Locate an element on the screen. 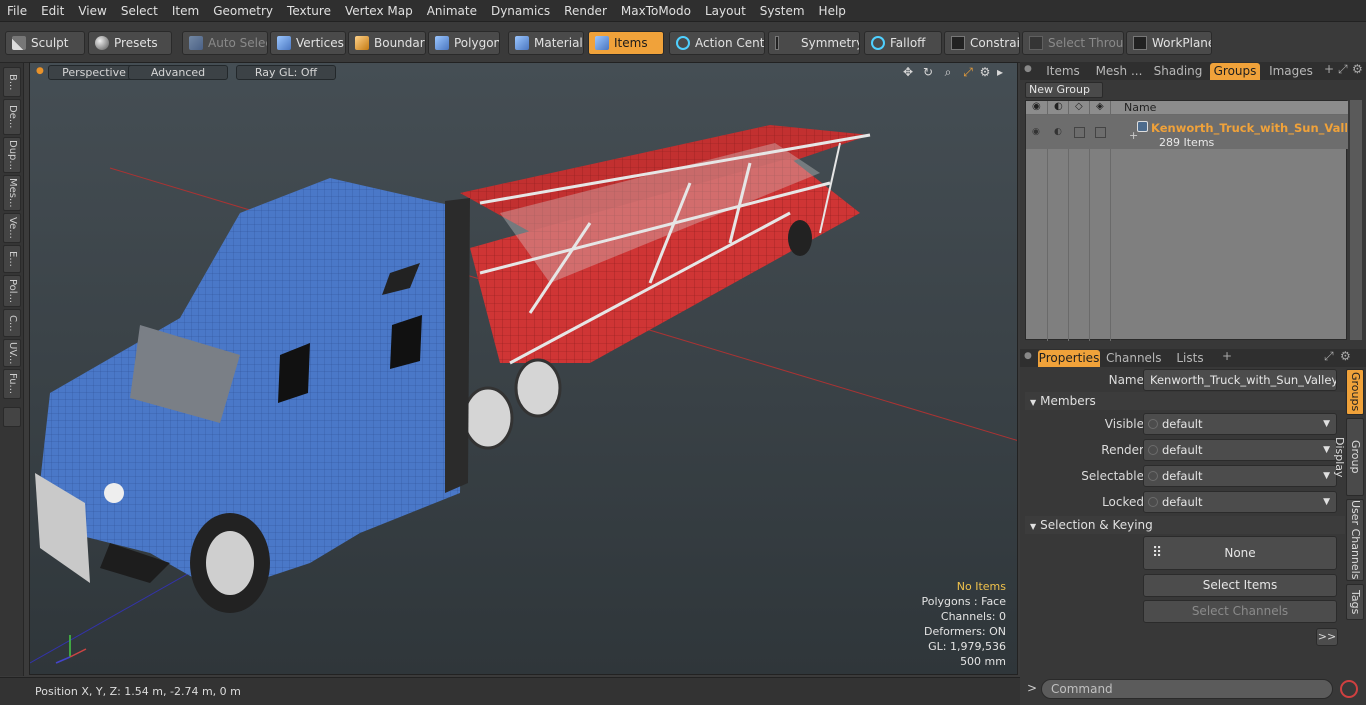 This screenshot has height=705, width=1366. menu-texture: Texture is located at coordinates (309, 11).